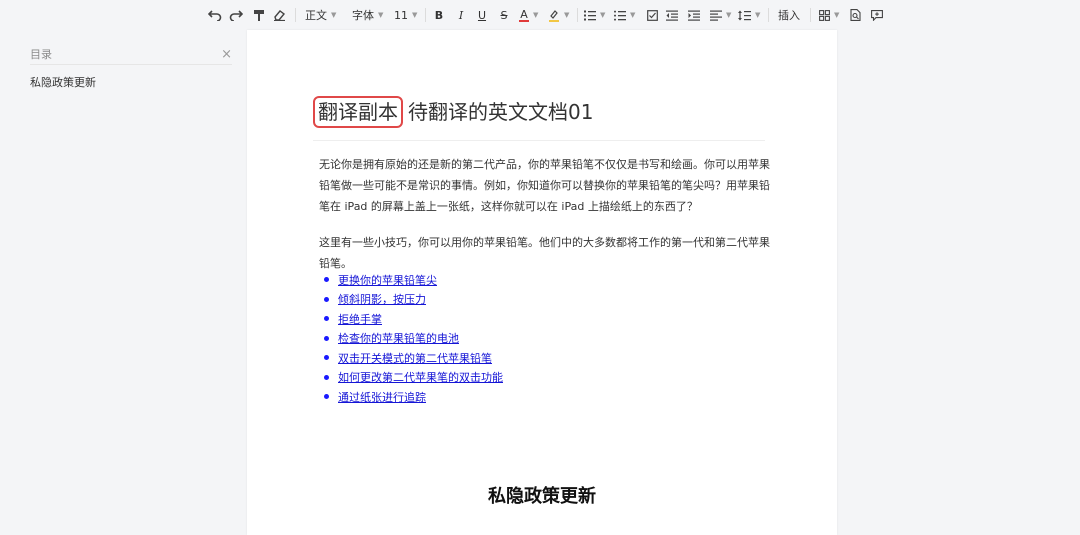 The image size is (1080, 535). What do you see at coordinates (398, 338) in the screenshot?
I see `list-link: 检查你的苹果铅笔的电池` at bounding box center [398, 338].